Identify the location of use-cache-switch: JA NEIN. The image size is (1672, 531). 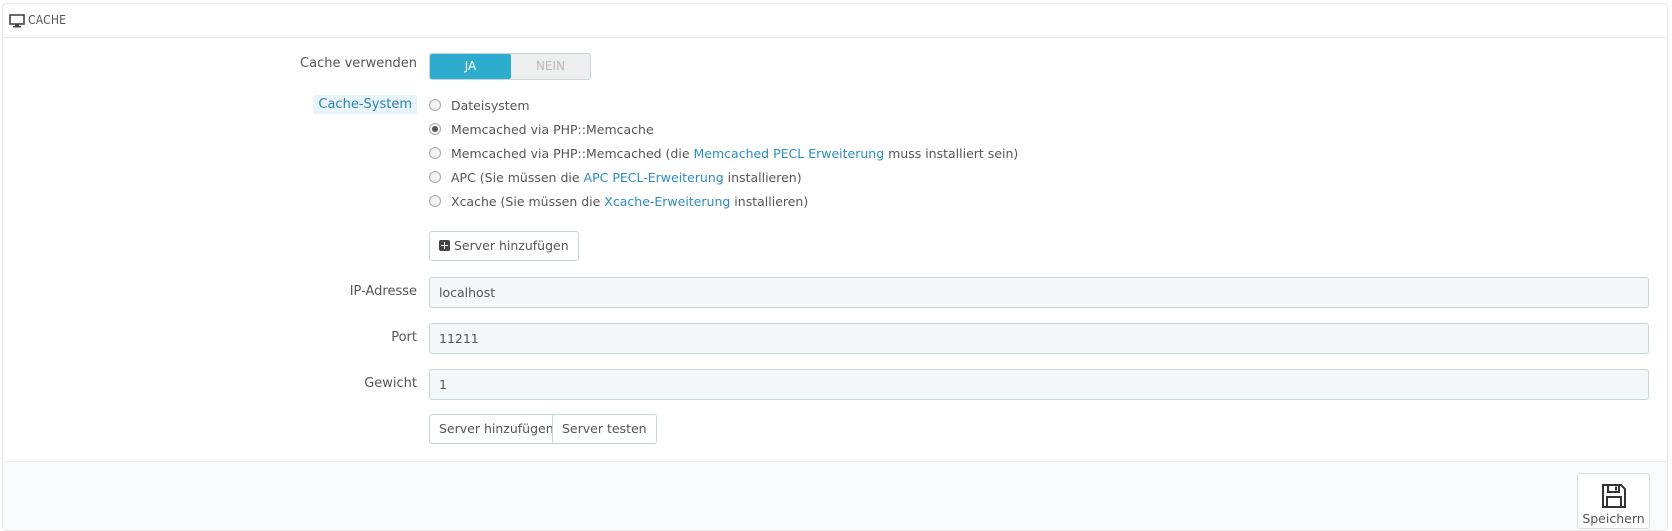
(510, 66).